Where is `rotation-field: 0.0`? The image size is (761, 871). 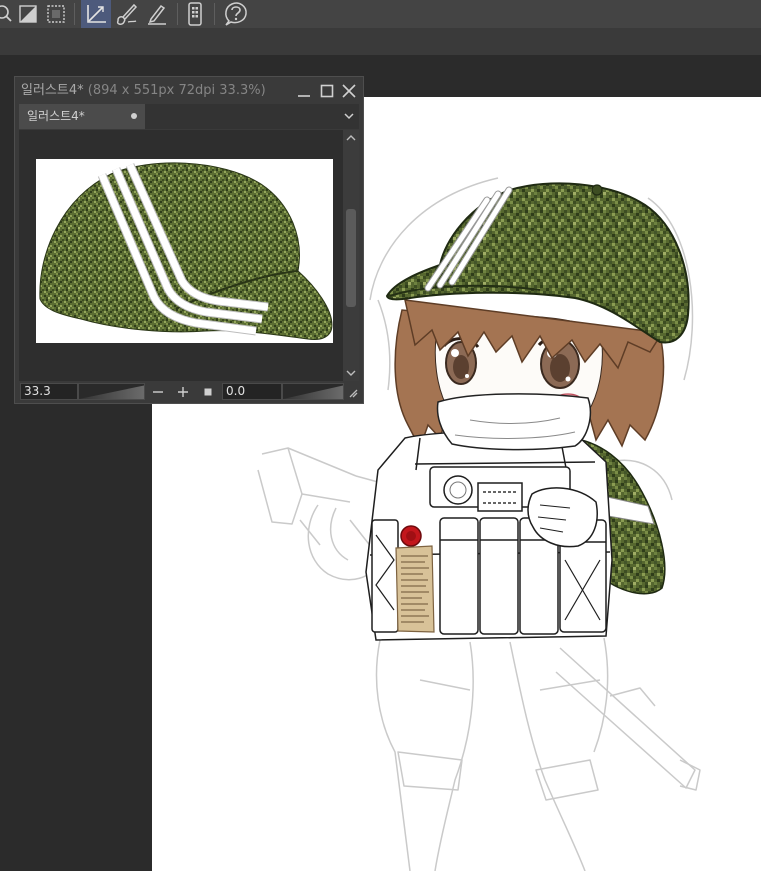
rotation-field: 0.0 is located at coordinates (252, 391).